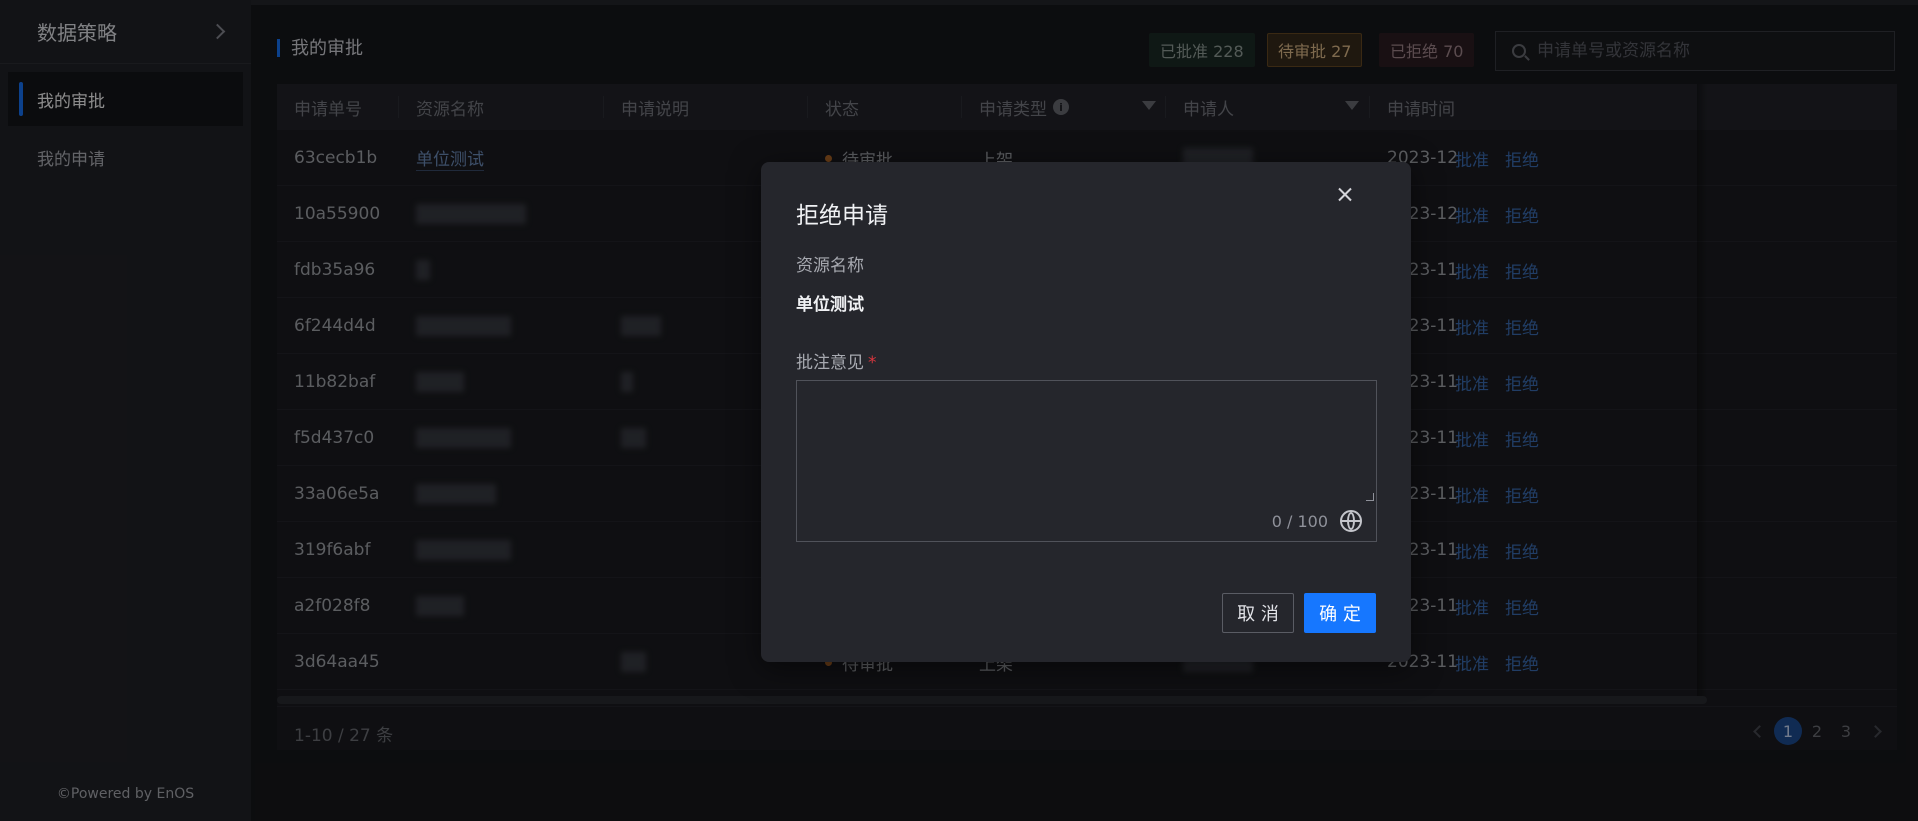  Describe the element at coordinates (1370, 497) in the screenshot. I see `resize-handle-icon` at that location.